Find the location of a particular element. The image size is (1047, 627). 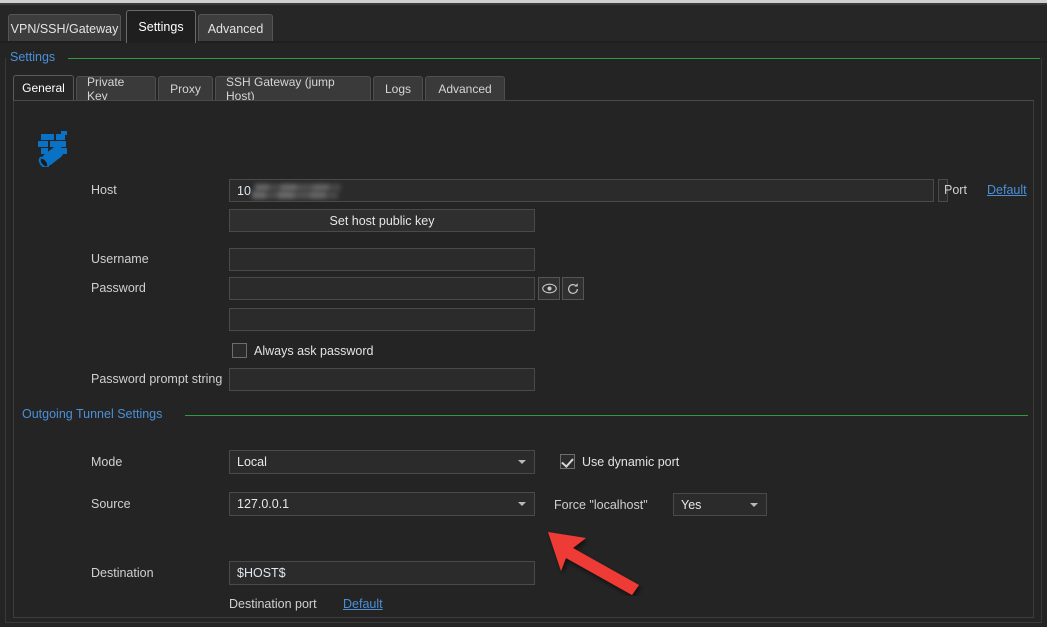

refresh-icon is located at coordinates (573, 288).